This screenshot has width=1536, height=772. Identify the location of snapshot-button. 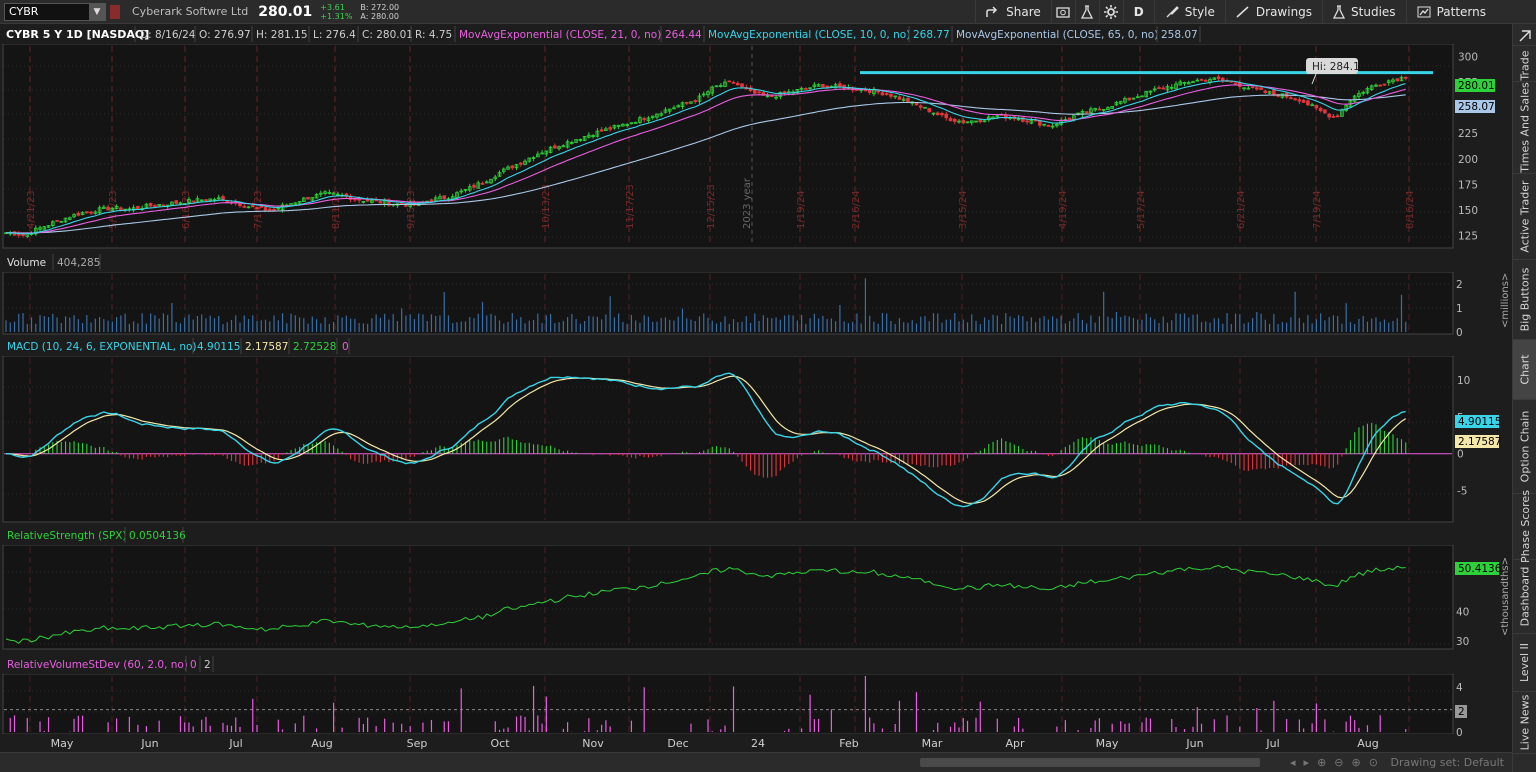
(1062, 12).